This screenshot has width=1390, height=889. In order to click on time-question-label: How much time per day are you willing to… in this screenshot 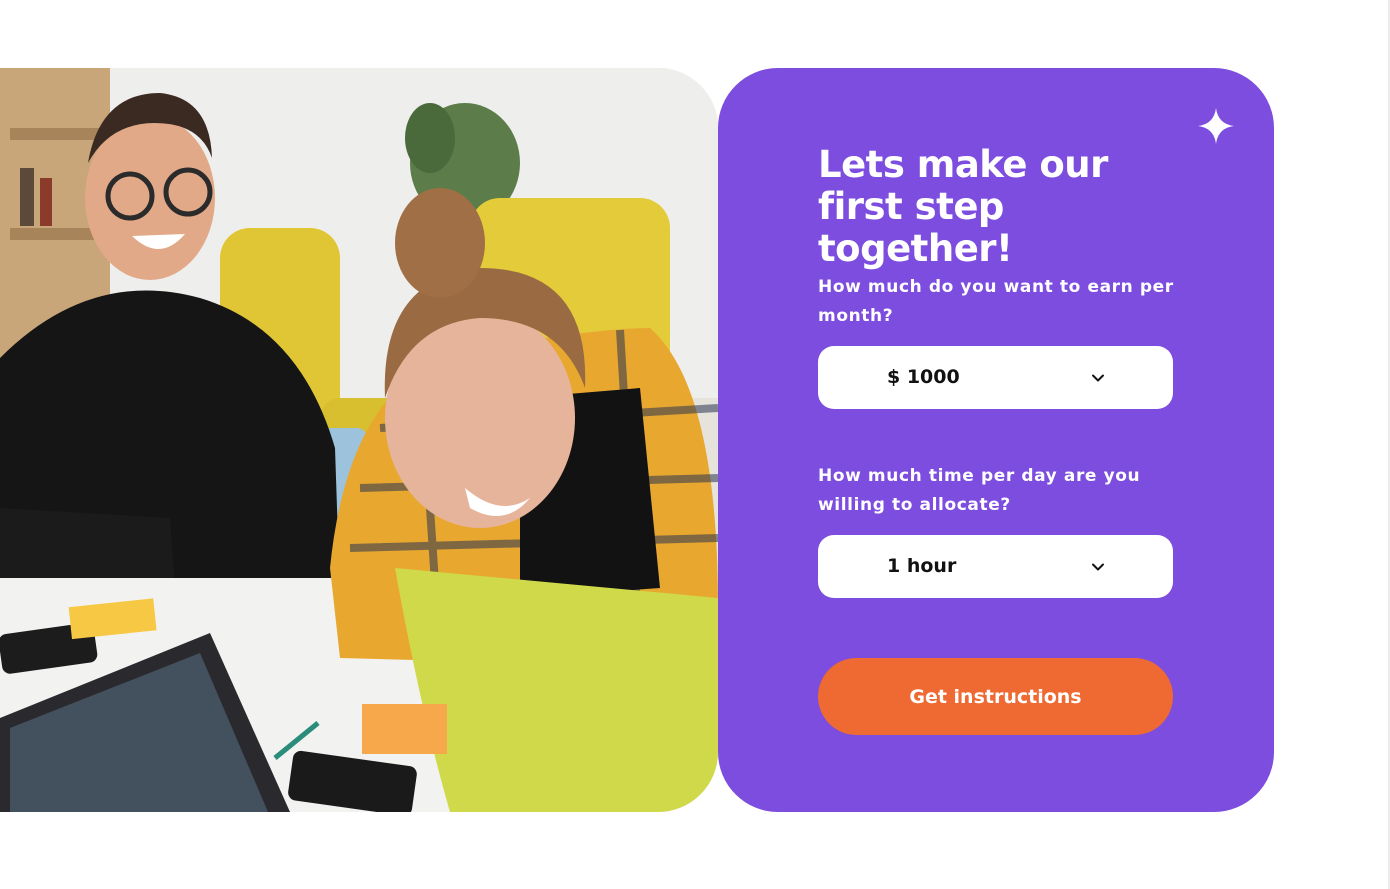, I will do `click(979, 490)`.